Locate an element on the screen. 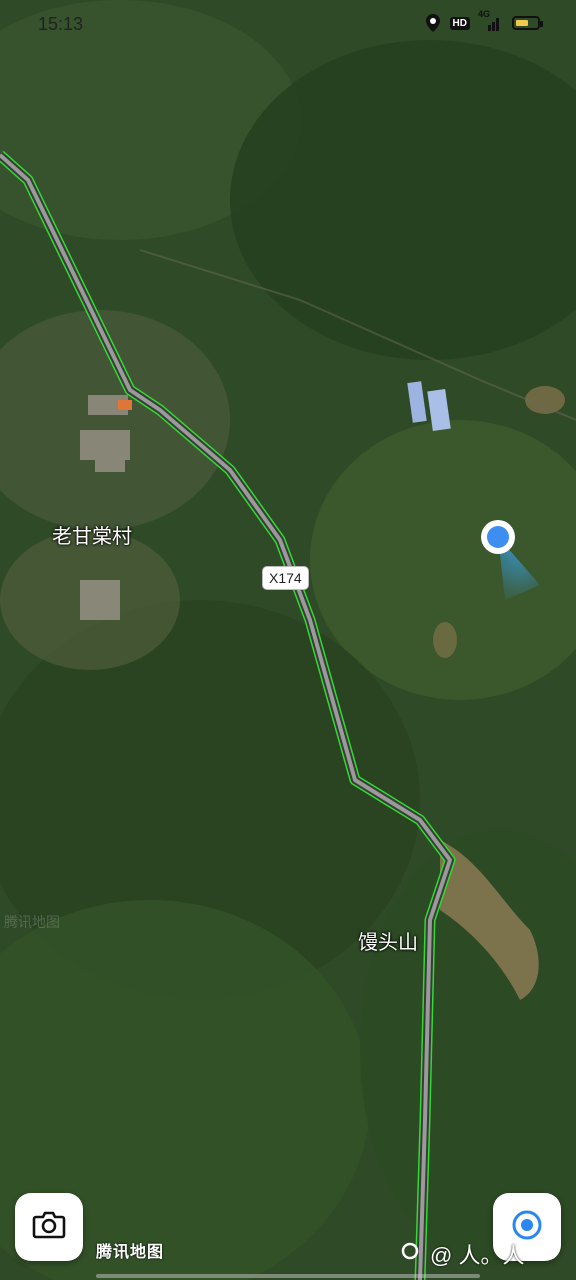 The image size is (576, 1280). bottom-overlay-text: @ 人。人 is located at coordinates (462, 1254).